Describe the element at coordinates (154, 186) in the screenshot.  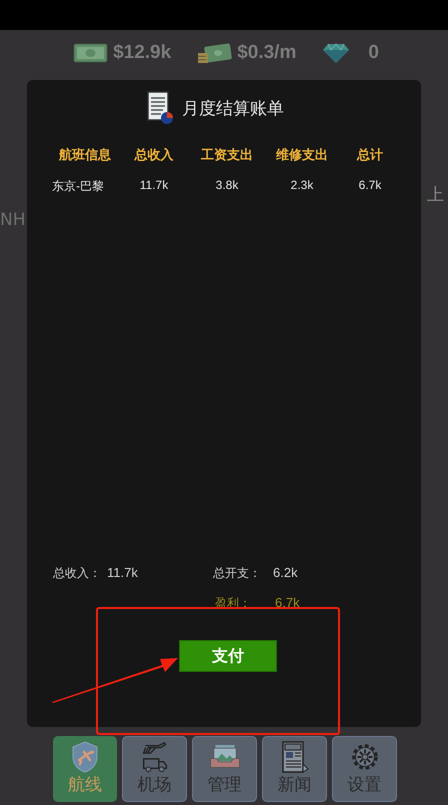
I see `table-cell-text: 11.7k` at that location.